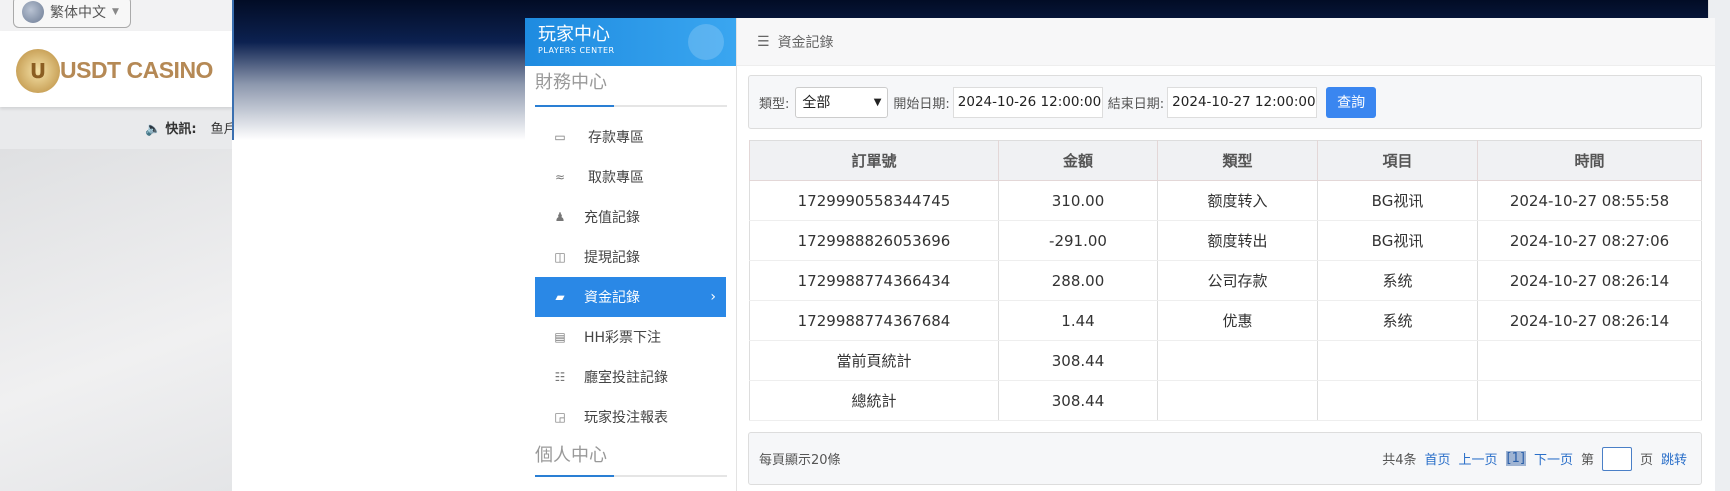  I want to click on table-cell: -291.00, so click(1078, 240).